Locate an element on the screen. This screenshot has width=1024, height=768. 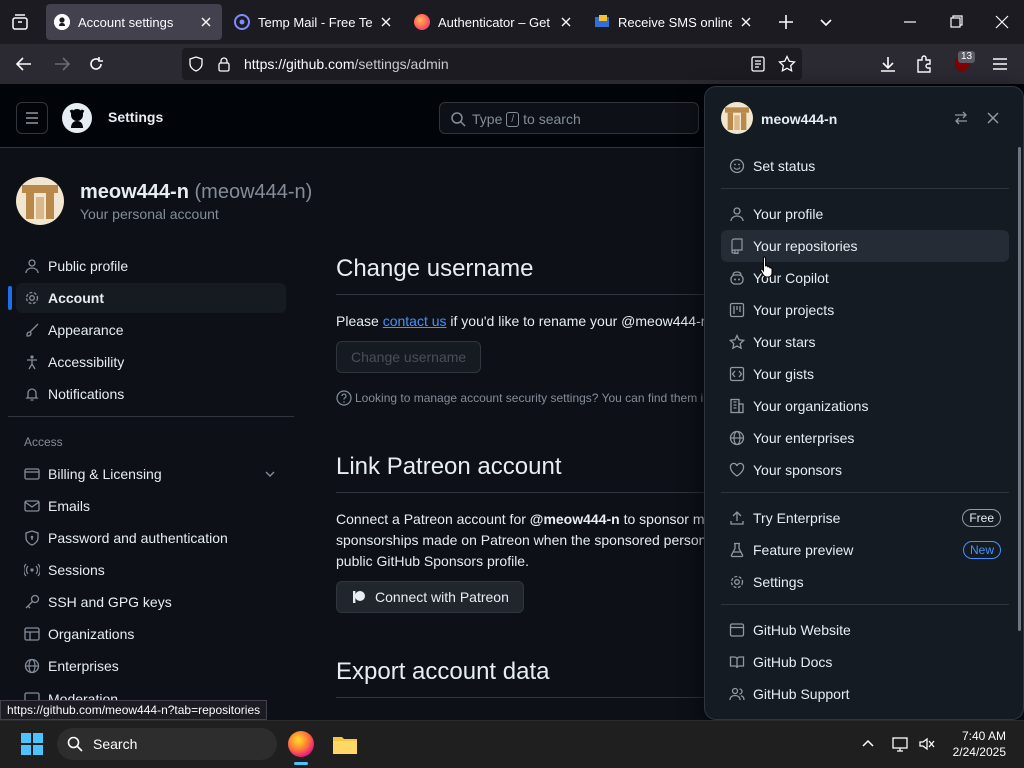
browser-icon is located at coordinates (737, 630).